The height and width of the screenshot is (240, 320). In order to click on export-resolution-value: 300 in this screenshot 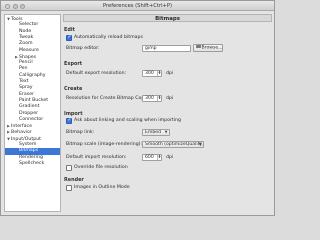, I will do `click(149, 73)`.